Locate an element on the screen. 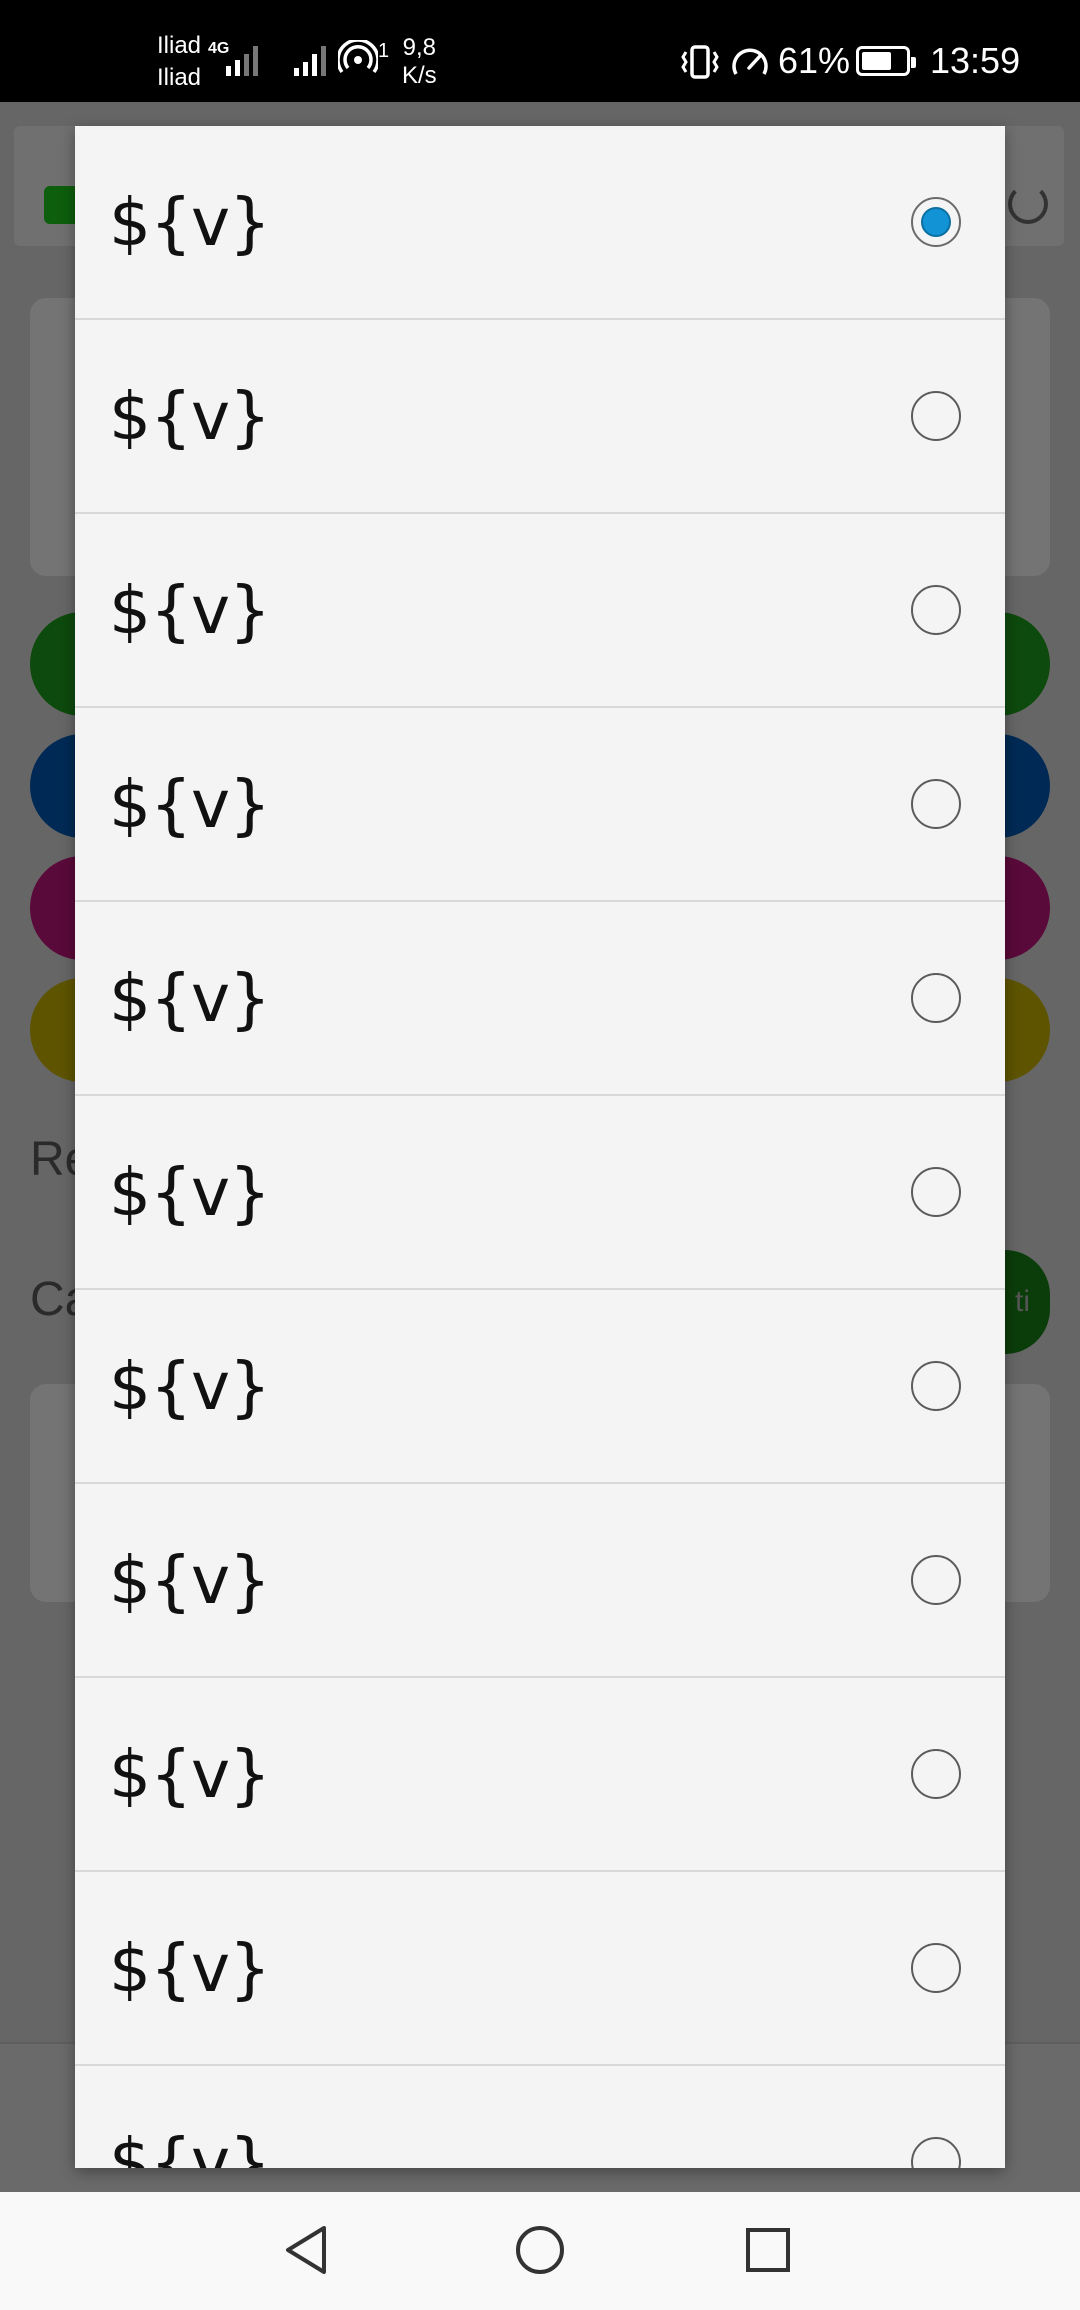 This screenshot has height=2310, width=1080. vibrate-icon is located at coordinates (700, 62).